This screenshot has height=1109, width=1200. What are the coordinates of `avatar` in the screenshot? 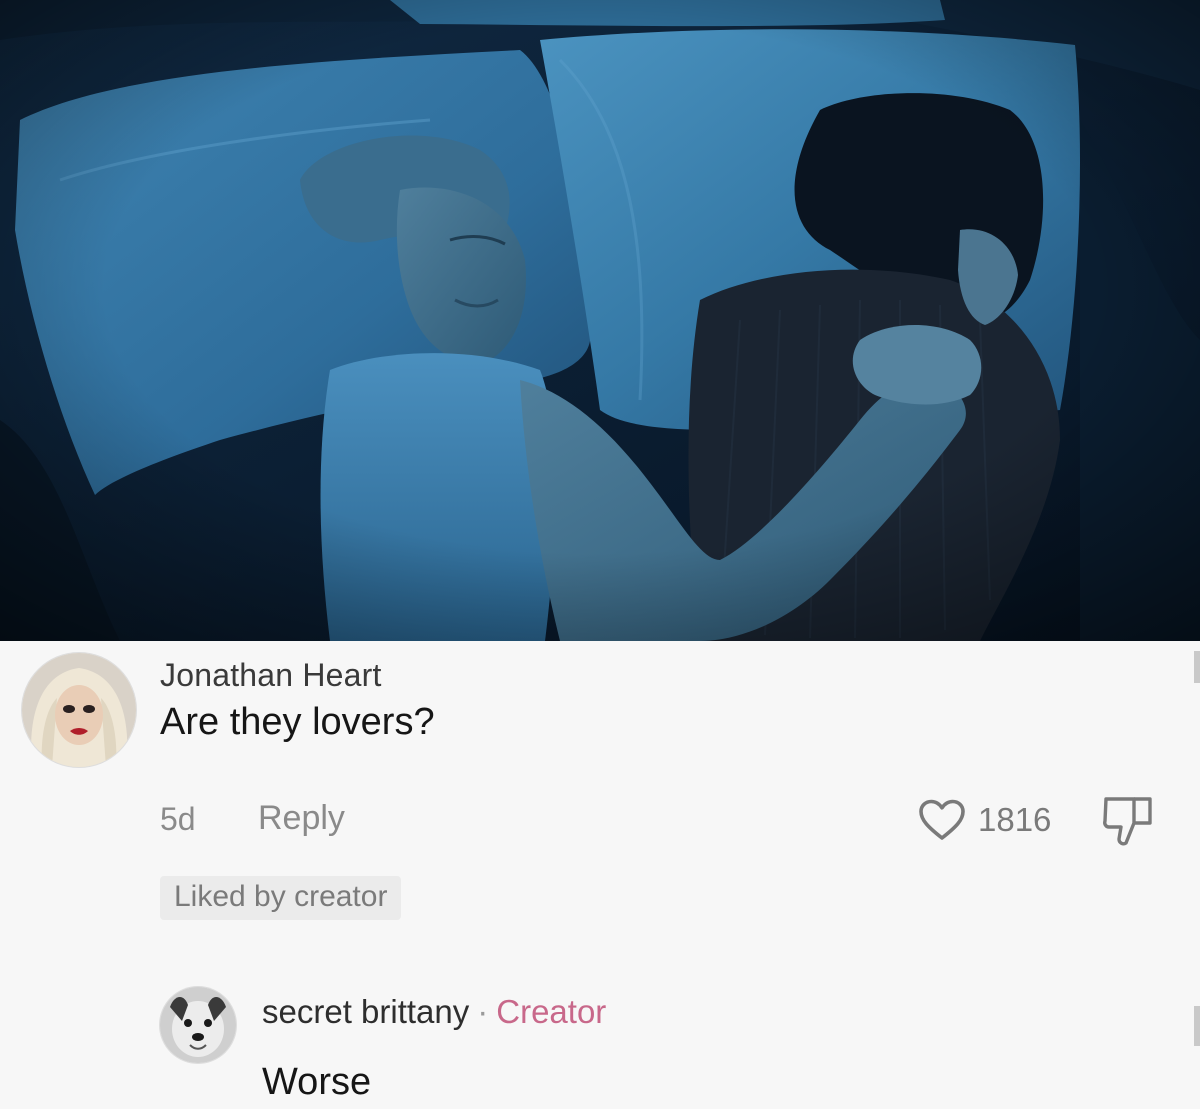 It's located at (79, 710).